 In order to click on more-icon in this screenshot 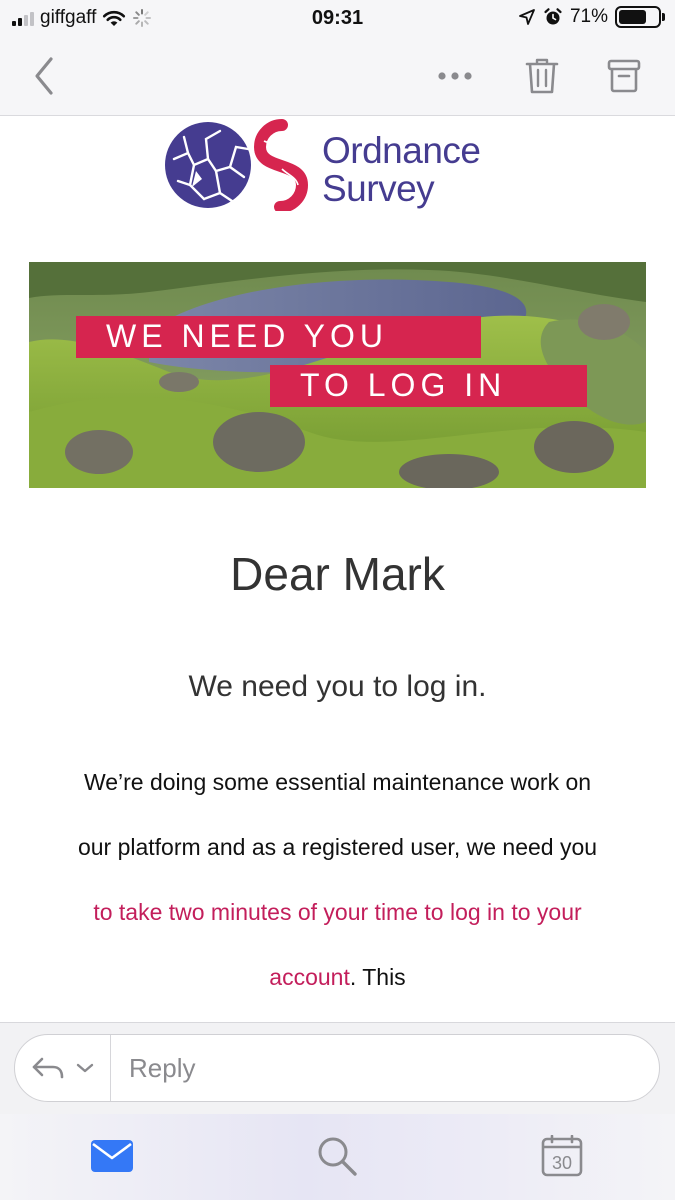, I will do `click(455, 76)`.